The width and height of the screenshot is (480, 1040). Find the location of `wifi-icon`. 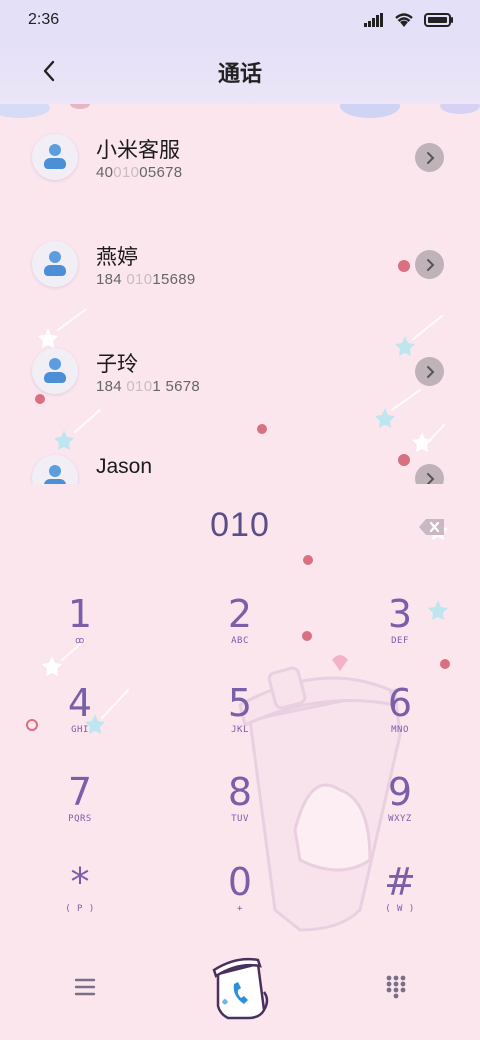

wifi-icon is located at coordinates (404, 20).